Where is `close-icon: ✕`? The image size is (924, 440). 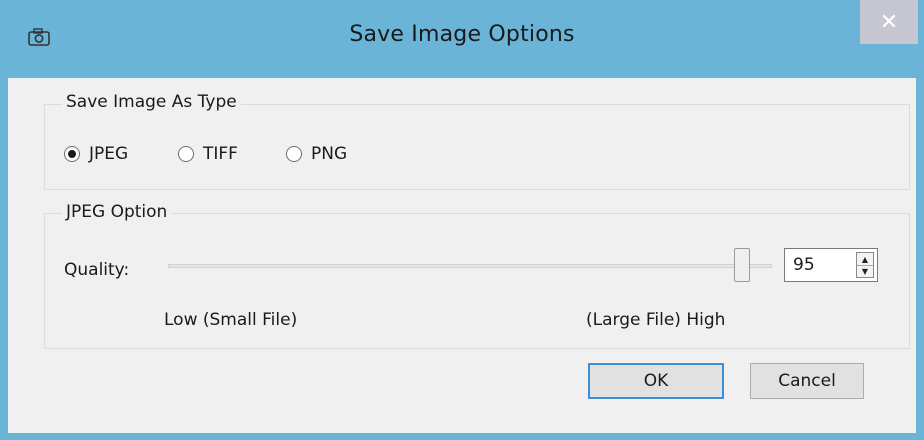 close-icon: ✕ is located at coordinates (889, 22).